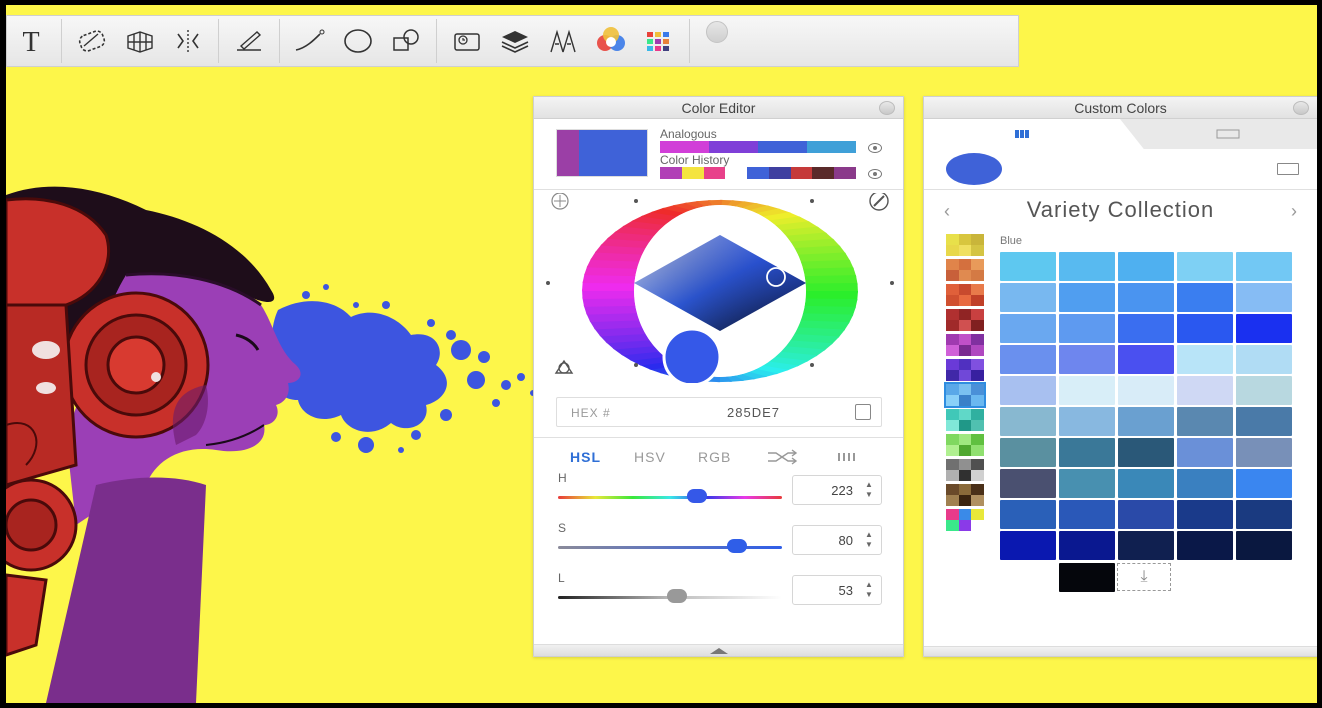 Image resolution: width=1322 pixels, height=708 pixels. I want to click on active-color-swatch, so click(613, 153).